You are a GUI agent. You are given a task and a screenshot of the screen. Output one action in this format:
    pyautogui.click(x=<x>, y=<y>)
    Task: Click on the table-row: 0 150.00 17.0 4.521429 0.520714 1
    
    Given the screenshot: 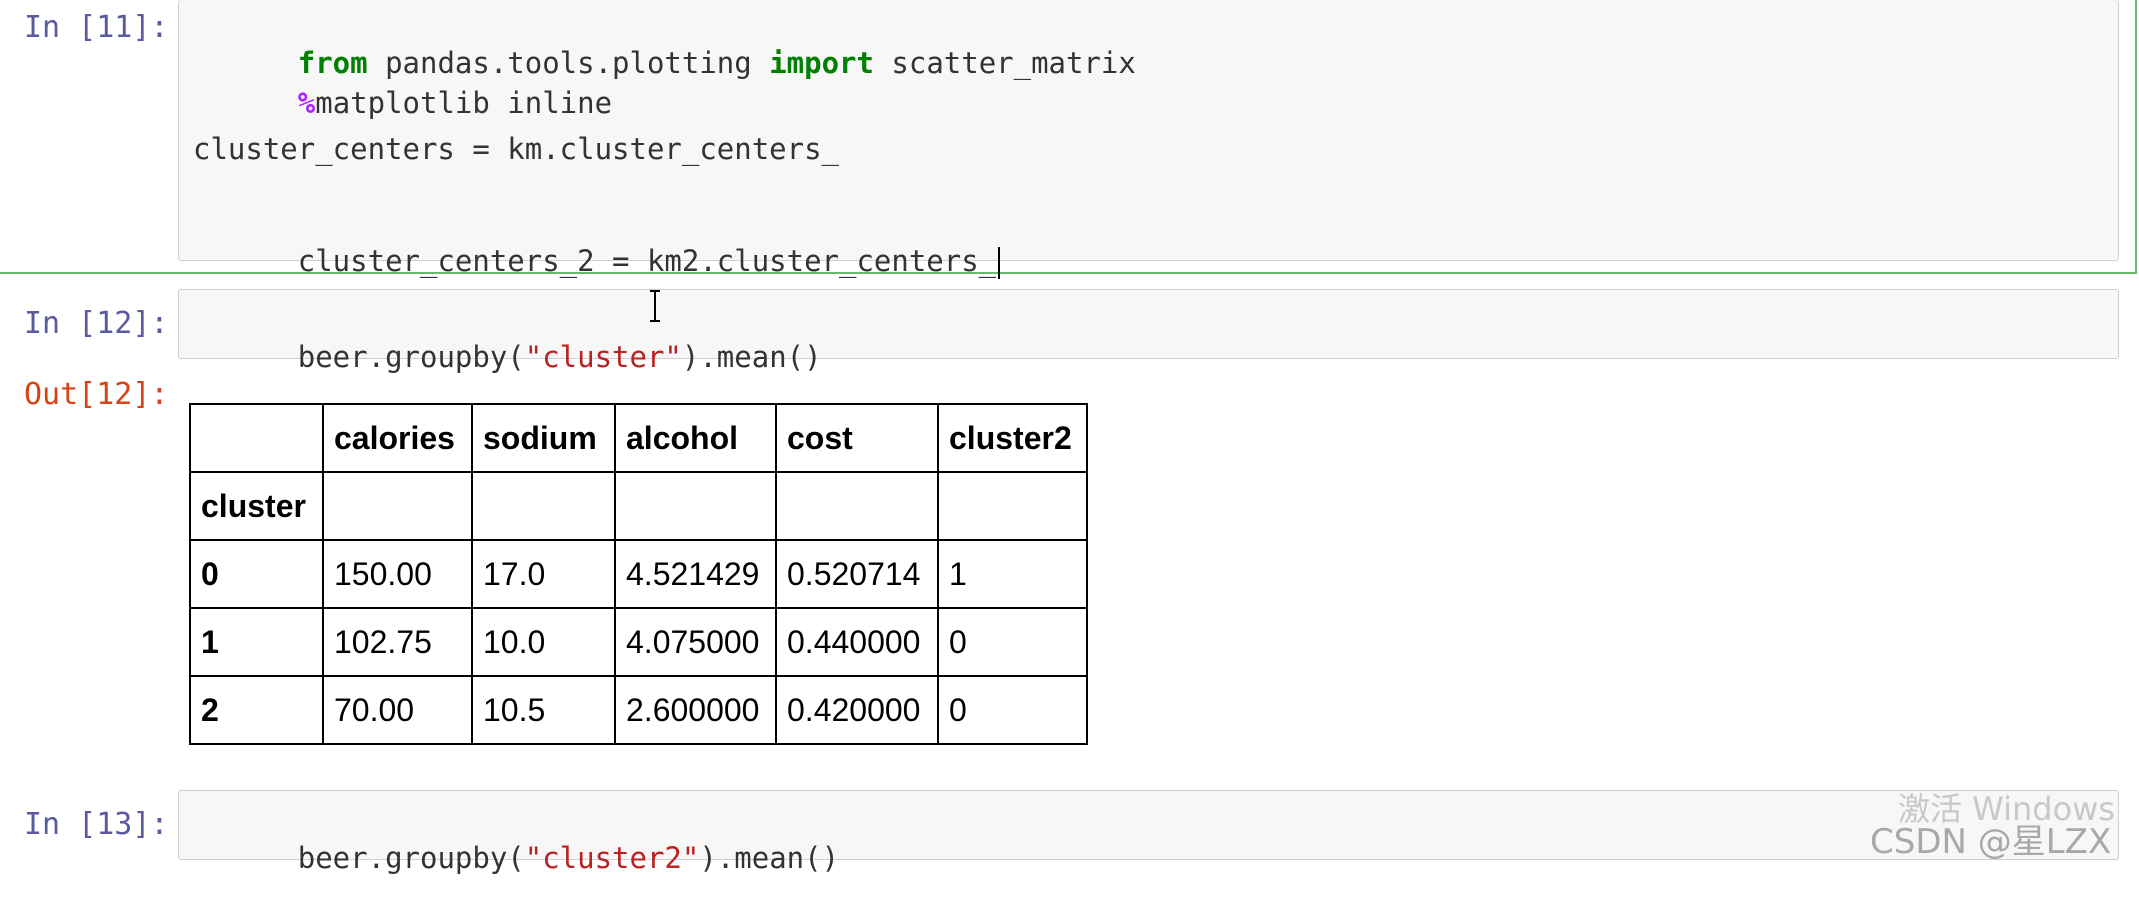 What is the action you would take?
    pyautogui.click(x=638, y=574)
    